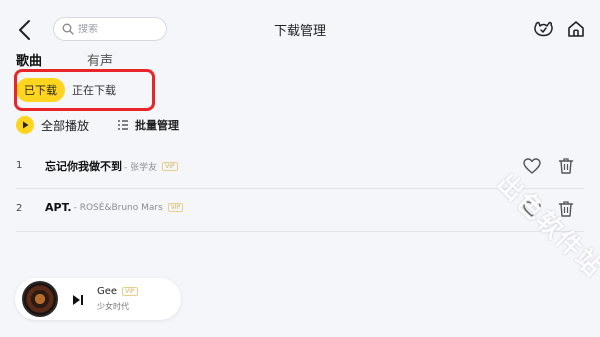 The height and width of the screenshot is (337, 600). Describe the element at coordinates (84, 90) in the screenshot. I see `annotation-highlight-box` at that location.